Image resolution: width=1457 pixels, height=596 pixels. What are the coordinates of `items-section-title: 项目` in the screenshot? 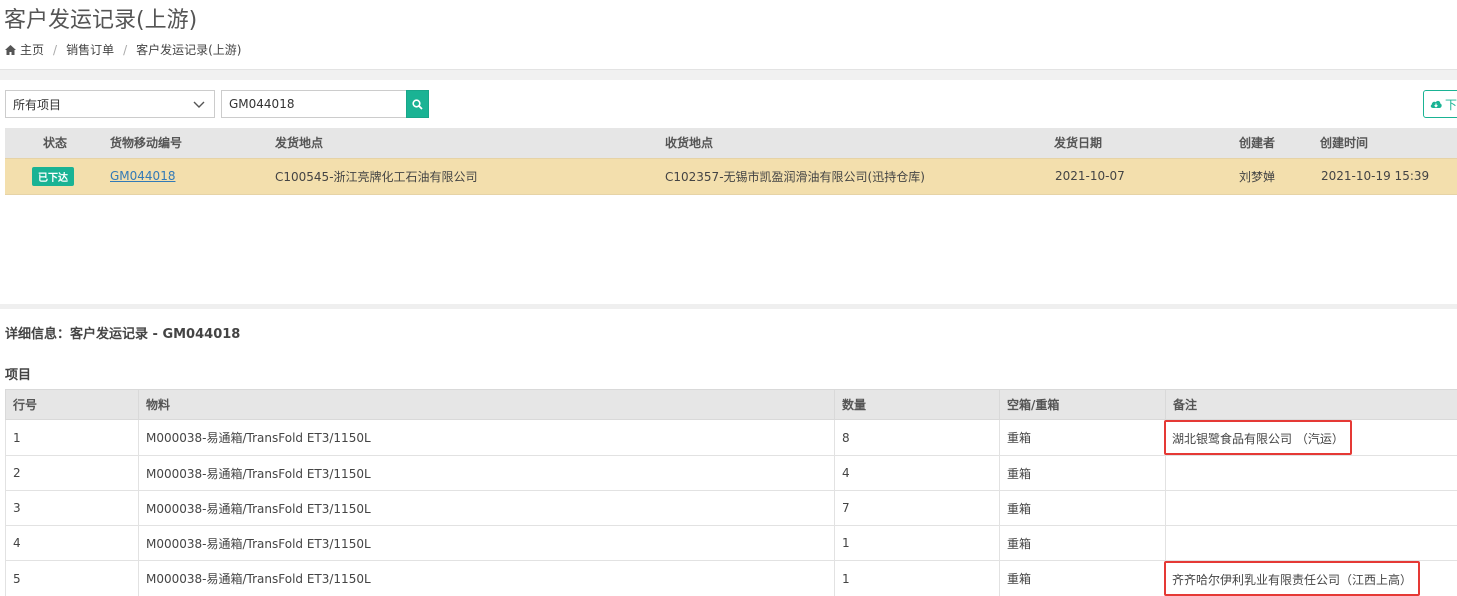 It's located at (18, 375).